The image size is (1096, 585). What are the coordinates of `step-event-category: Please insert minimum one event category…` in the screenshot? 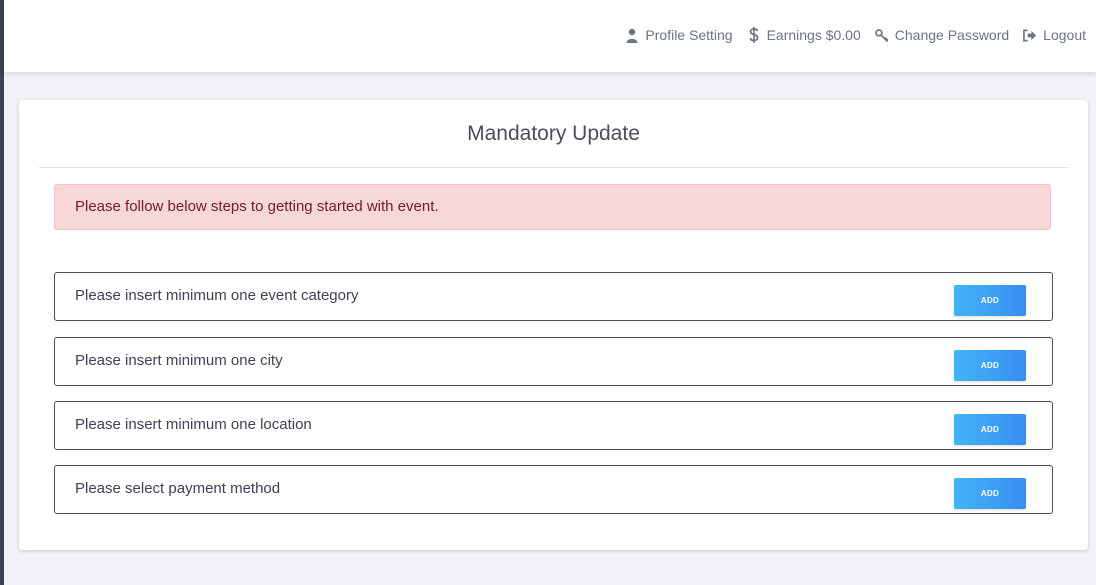 It's located at (553, 296).